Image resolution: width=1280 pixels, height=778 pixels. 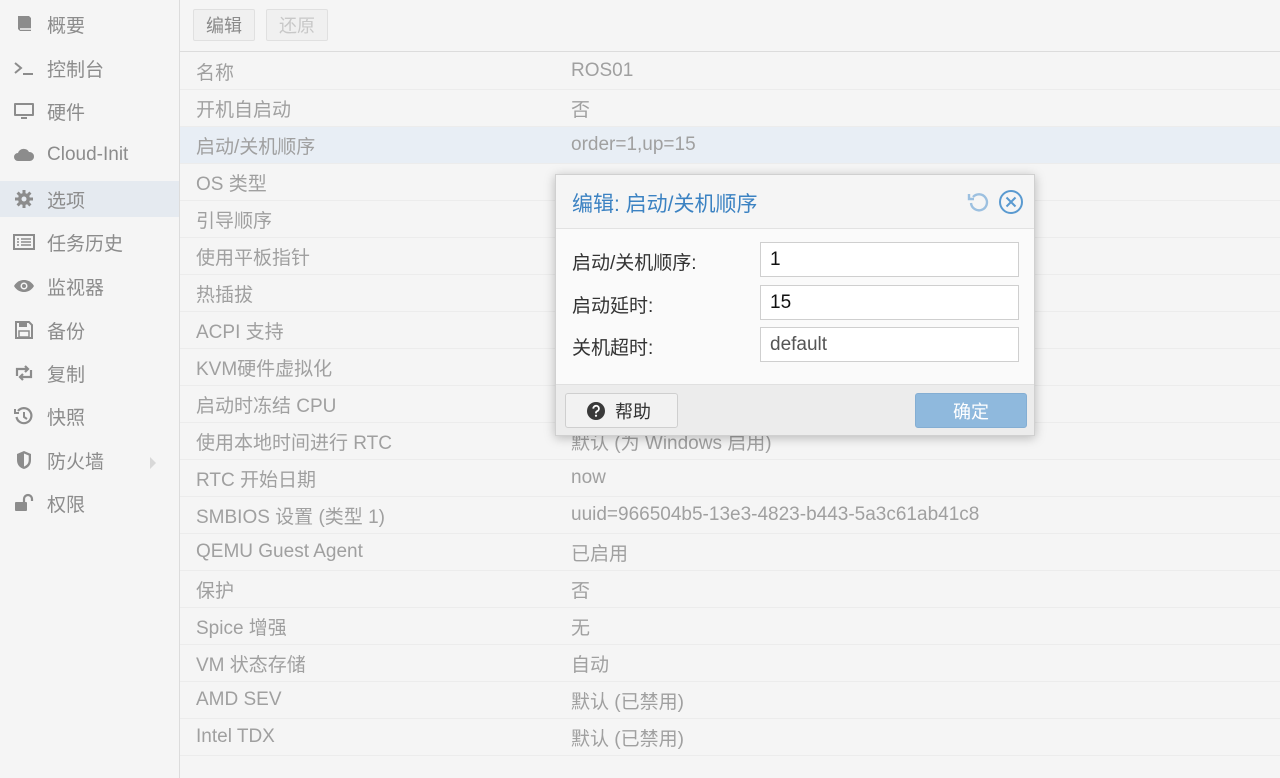 I want to click on row-key: VM 状态存储, so click(x=251, y=665).